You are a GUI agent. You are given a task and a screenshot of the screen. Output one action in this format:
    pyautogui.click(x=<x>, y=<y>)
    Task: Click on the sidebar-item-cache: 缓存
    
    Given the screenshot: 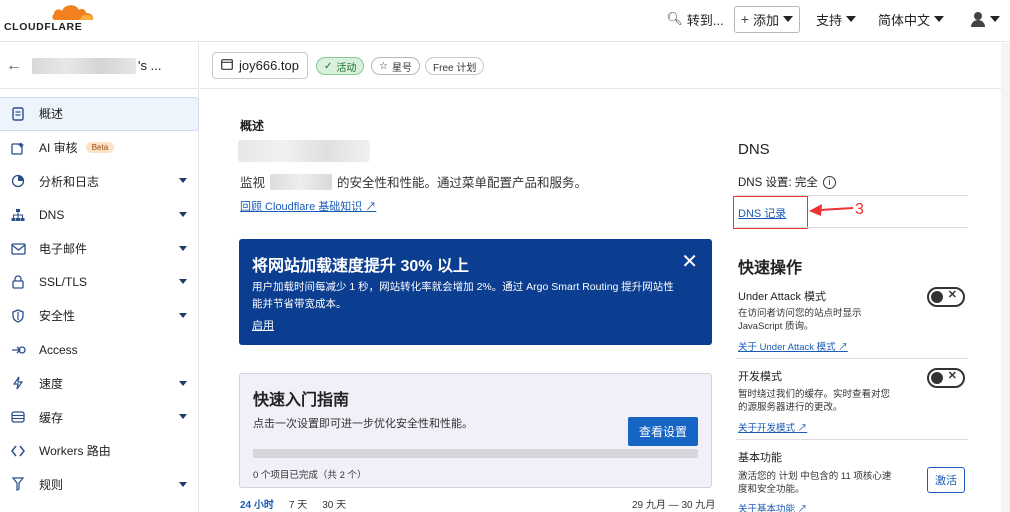 What is the action you would take?
    pyautogui.click(x=99, y=417)
    